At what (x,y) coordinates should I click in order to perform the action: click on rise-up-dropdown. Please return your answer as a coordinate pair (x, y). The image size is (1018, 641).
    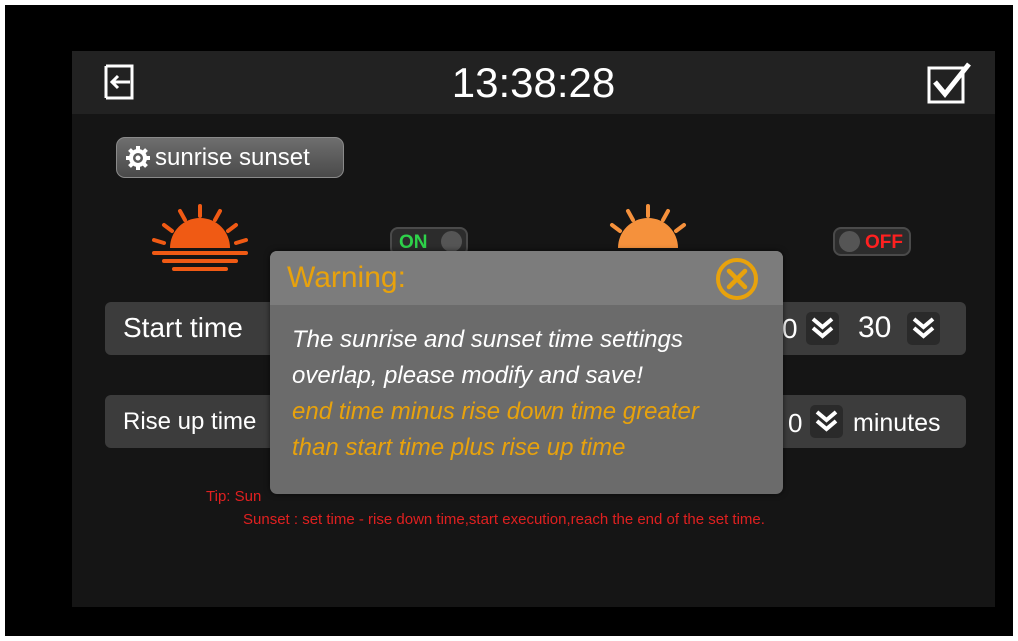
    Looking at the image, I should click on (826, 421).